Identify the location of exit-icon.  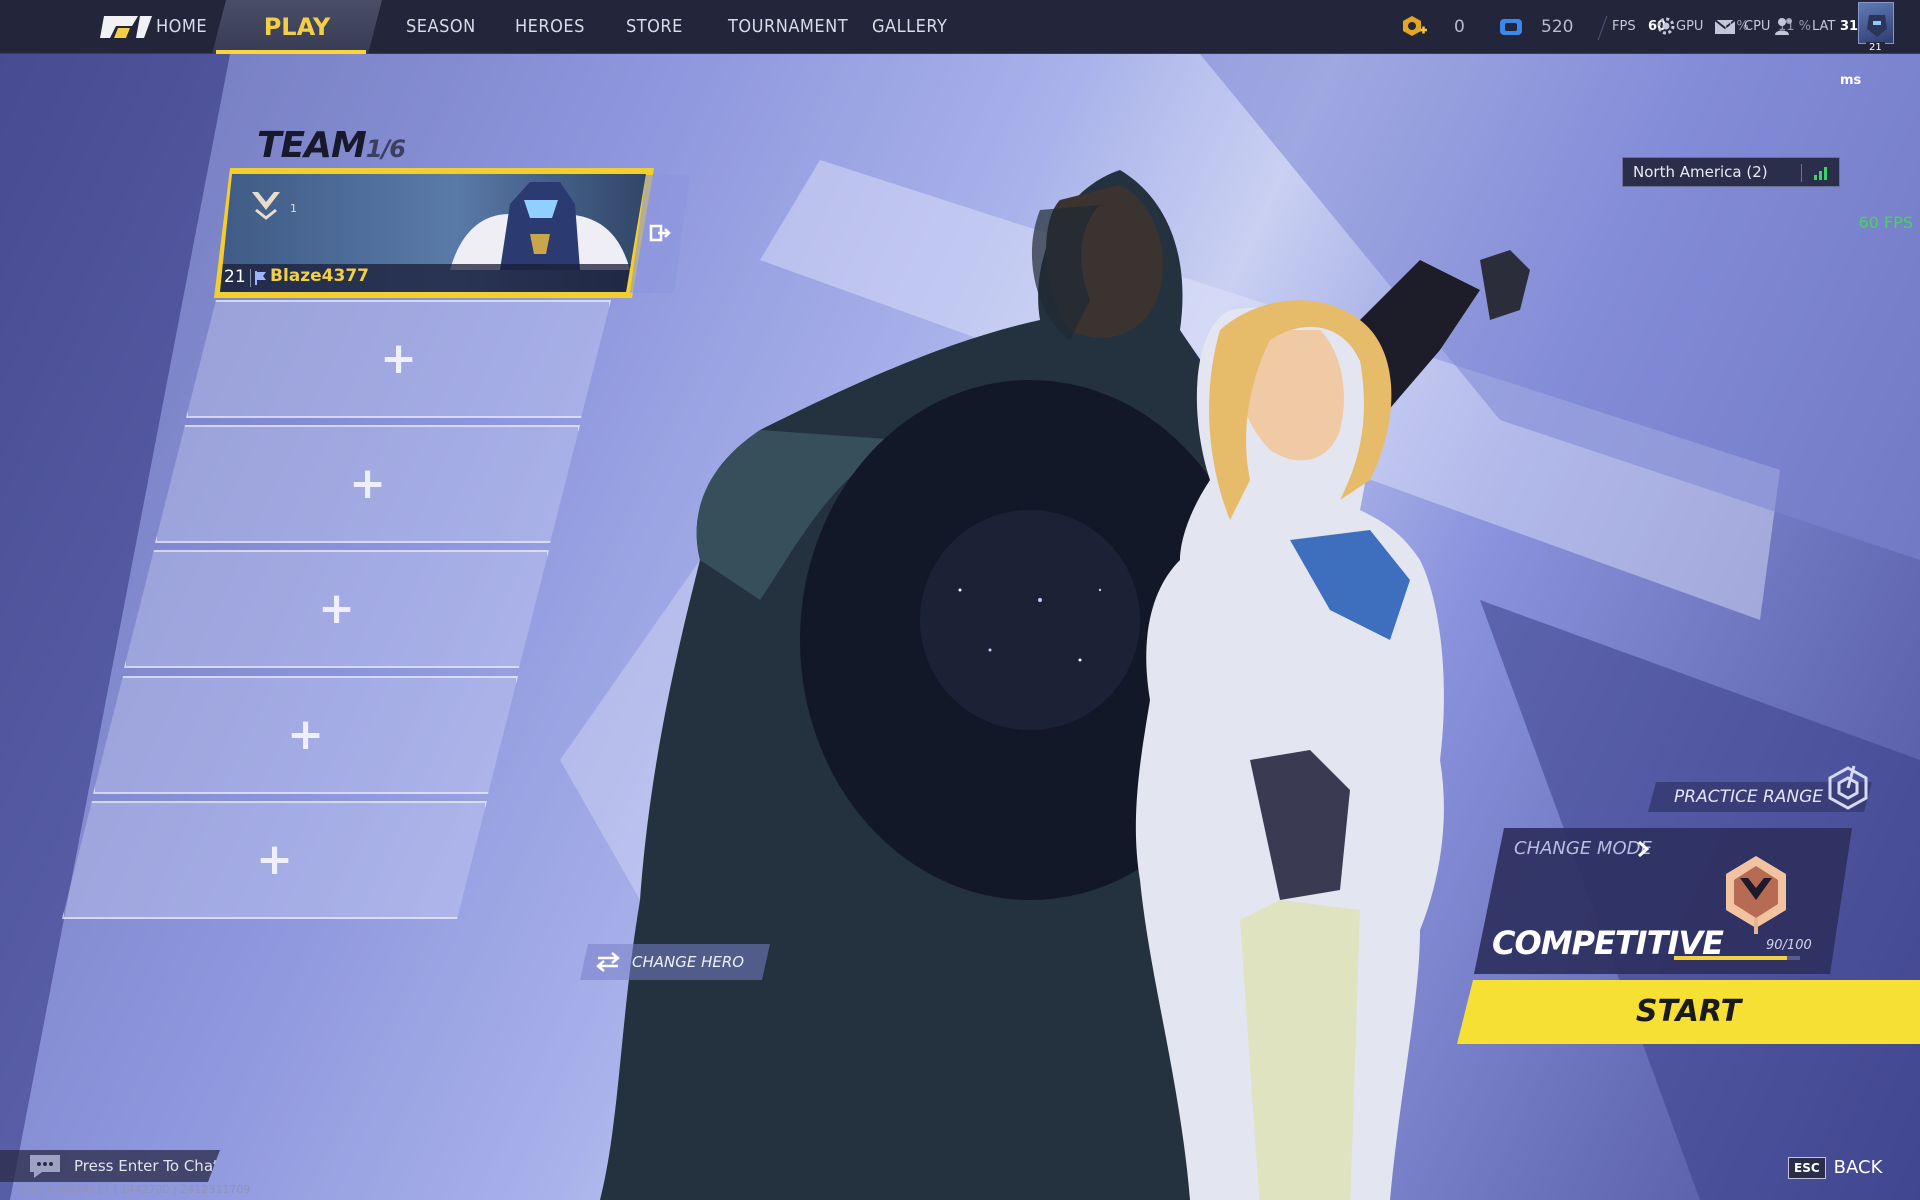
(660, 233).